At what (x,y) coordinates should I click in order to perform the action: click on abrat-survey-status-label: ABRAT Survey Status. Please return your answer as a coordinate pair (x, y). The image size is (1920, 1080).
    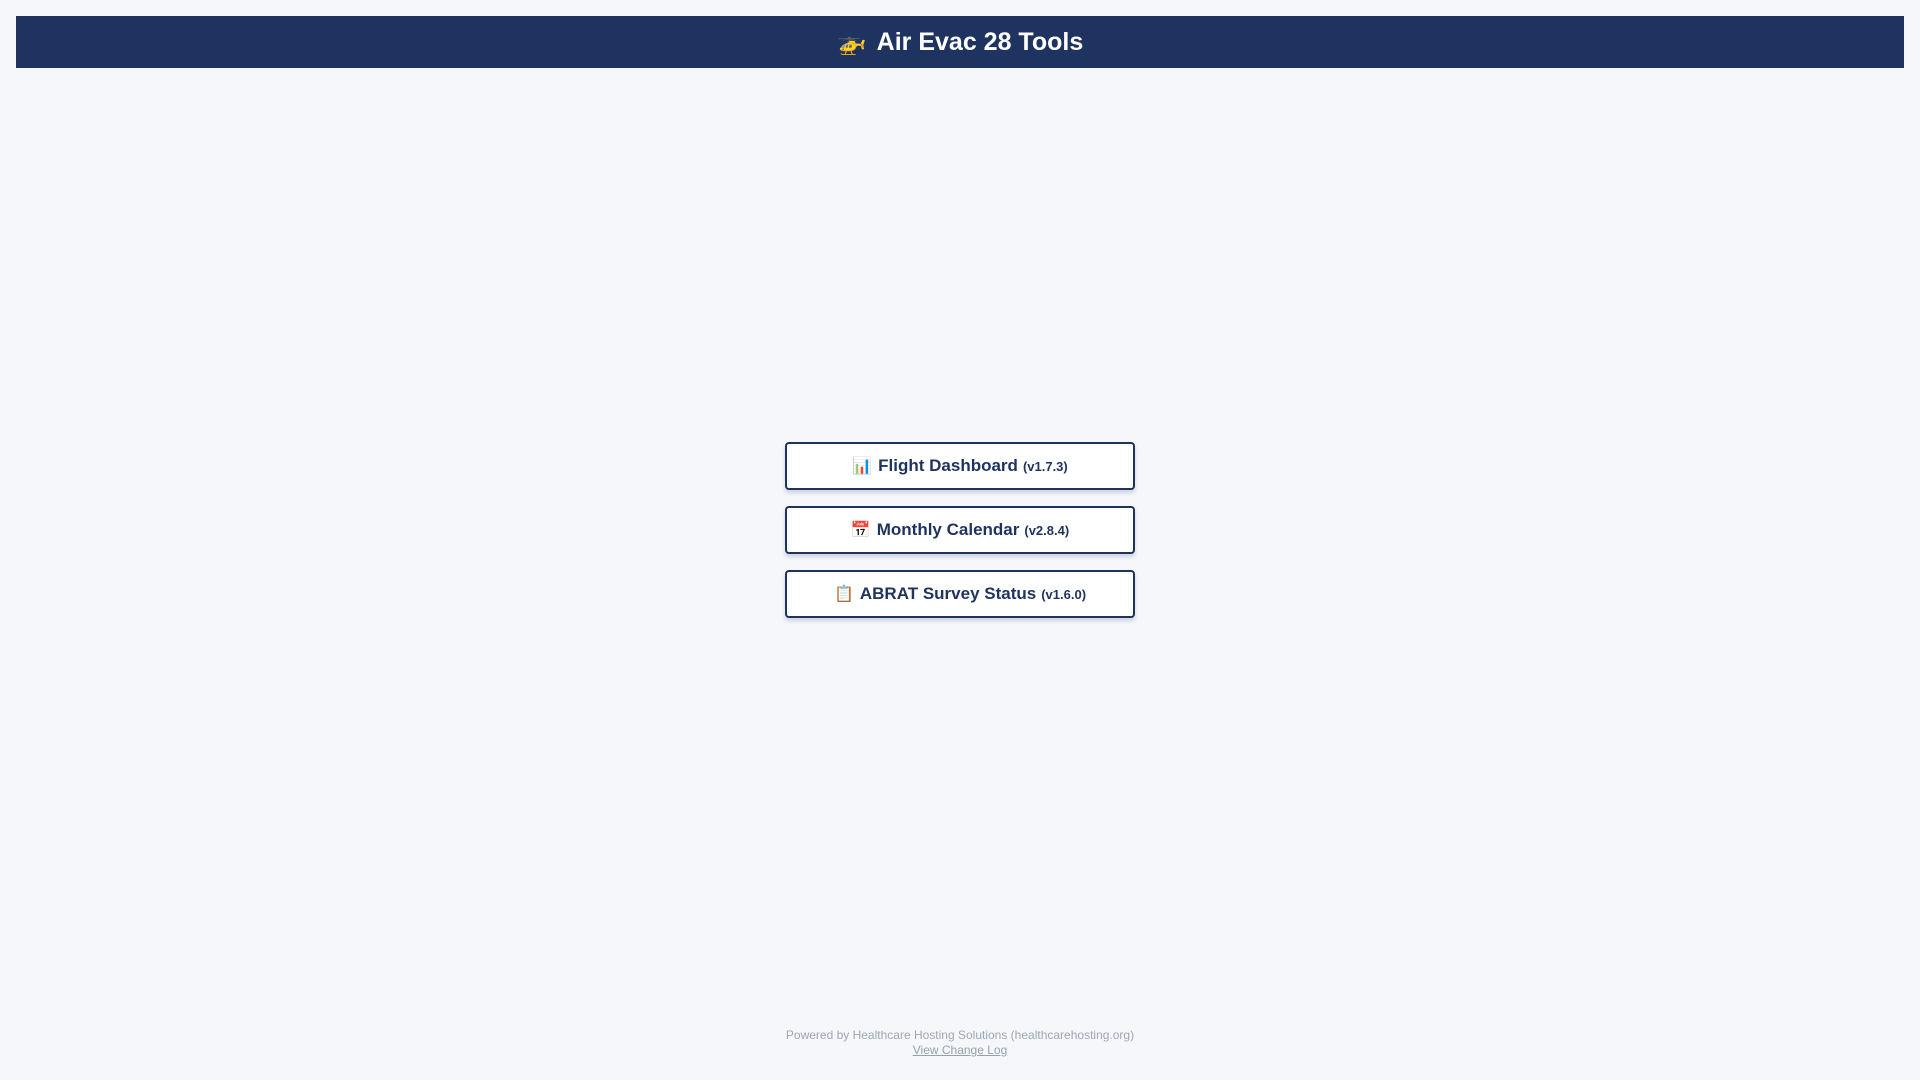
    Looking at the image, I should click on (948, 593).